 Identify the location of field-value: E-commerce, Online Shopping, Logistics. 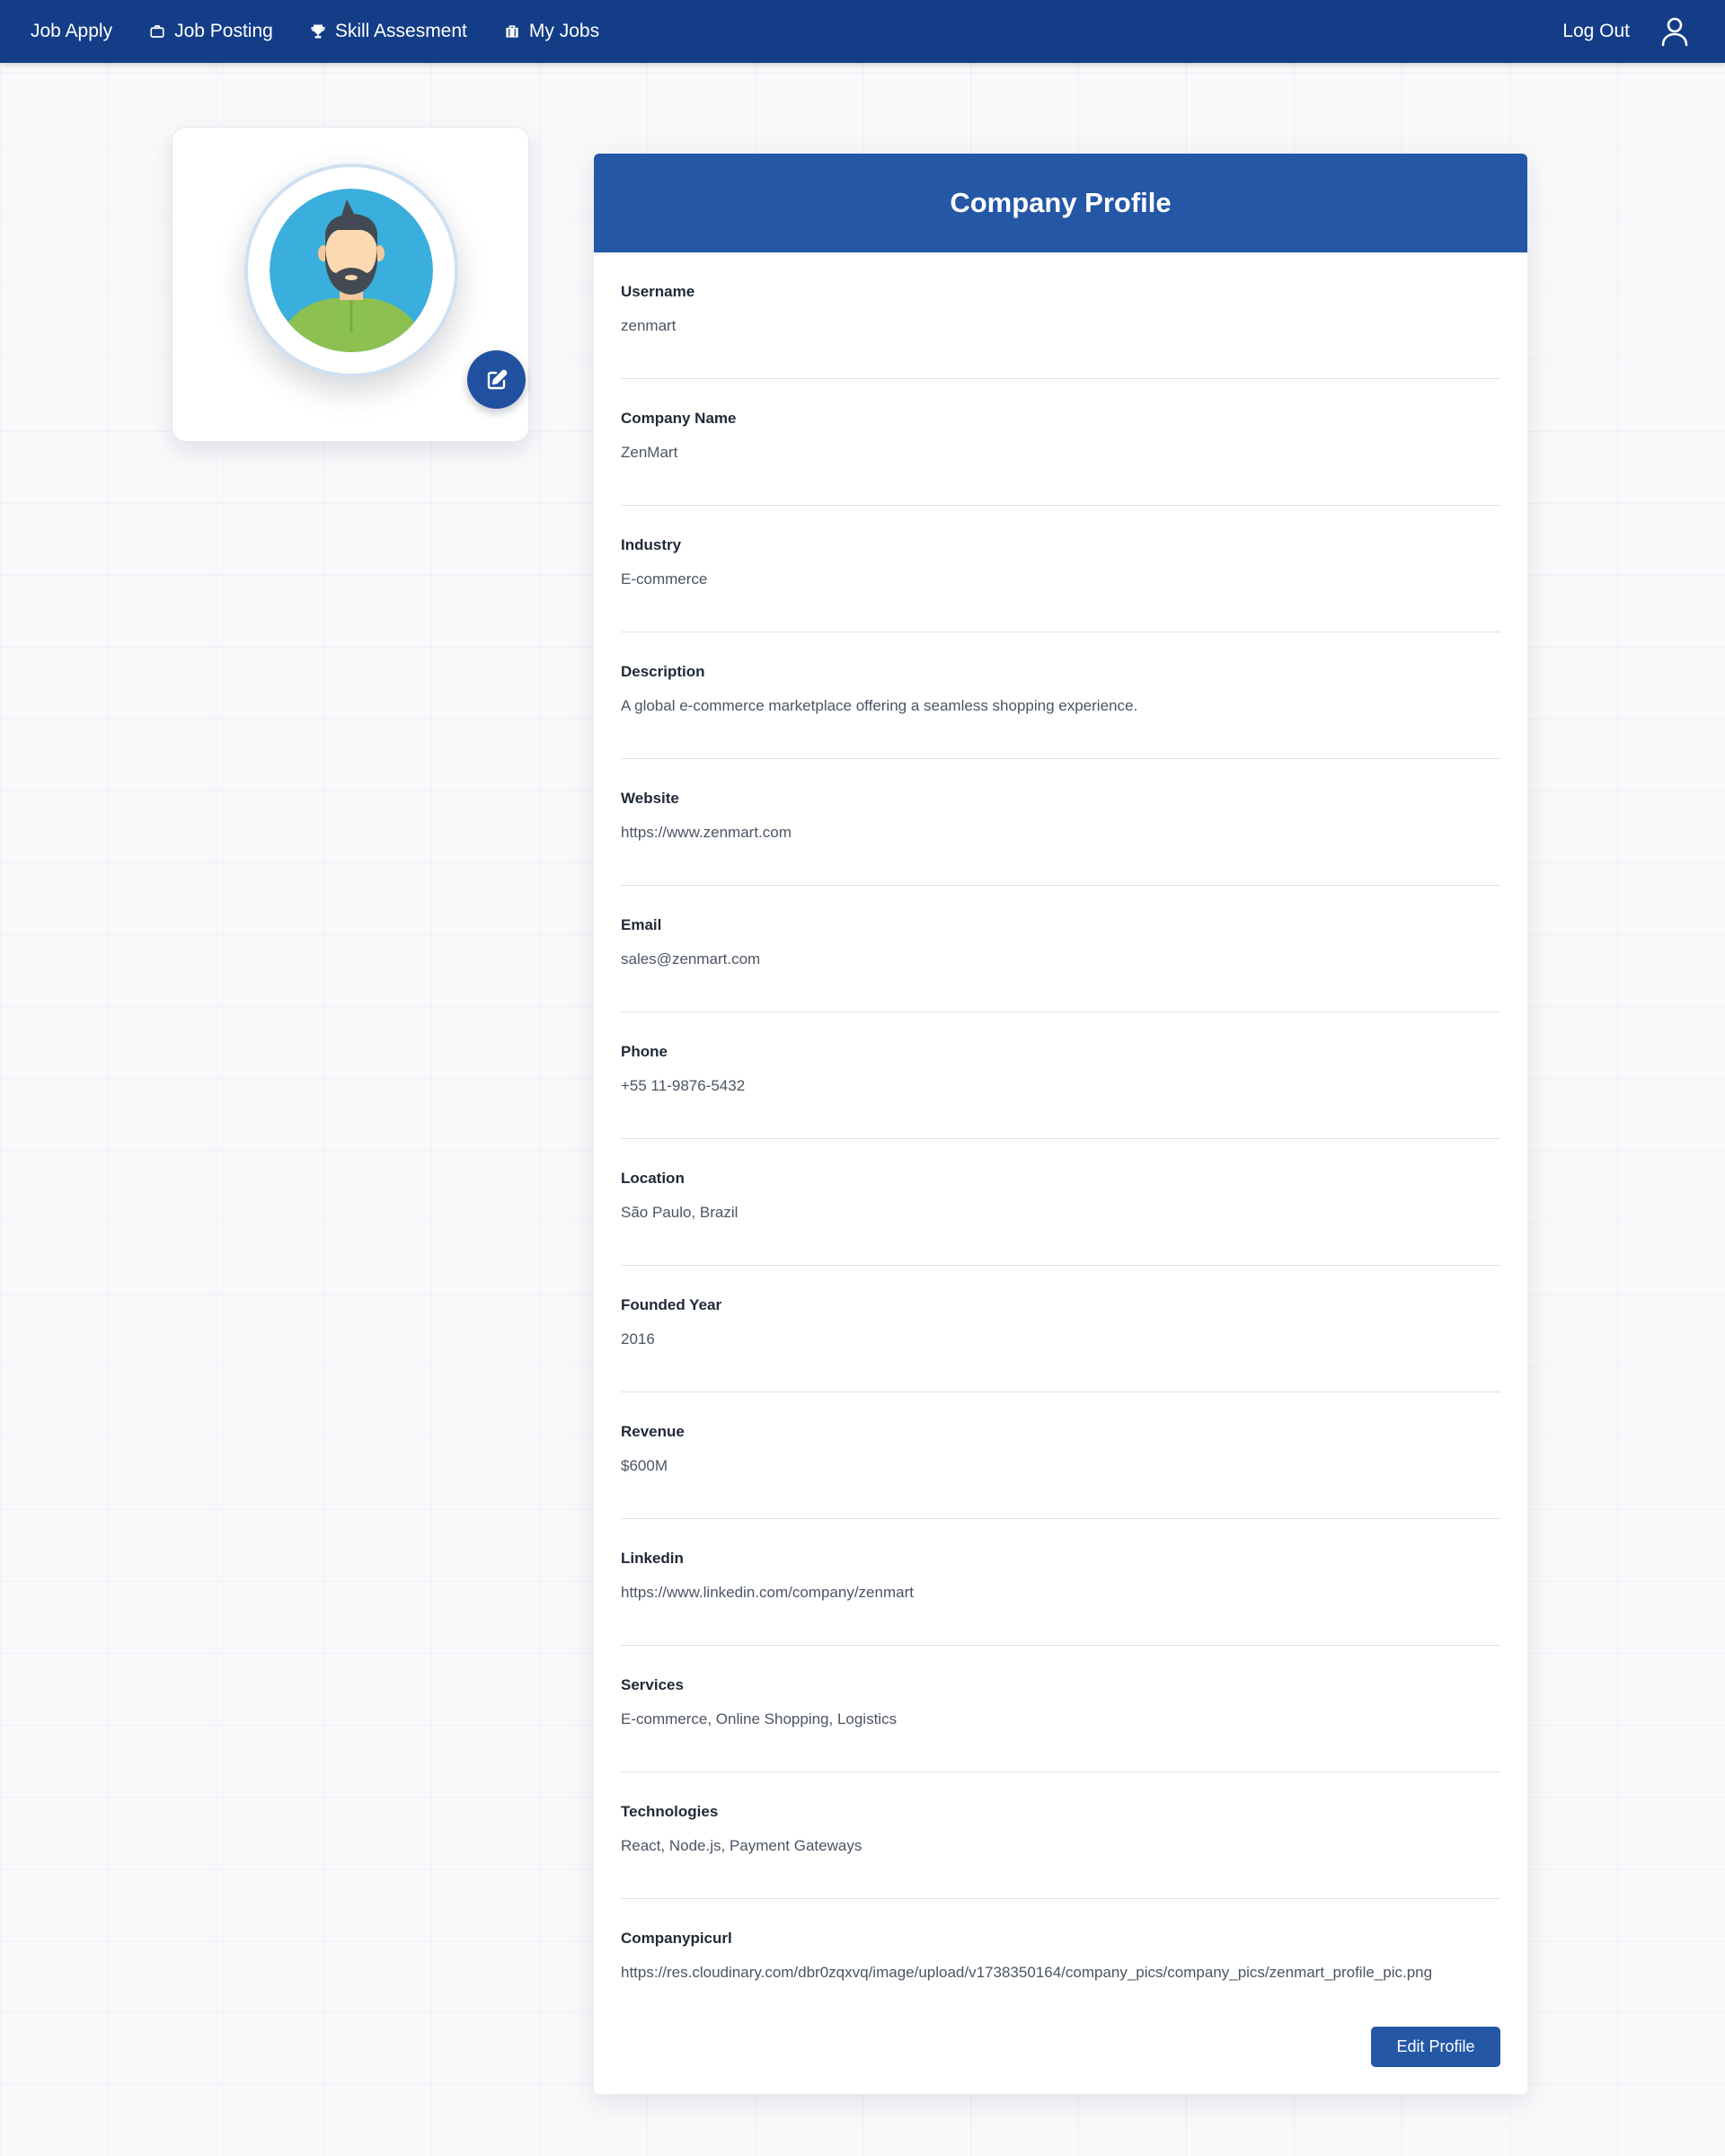
(759, 1718).